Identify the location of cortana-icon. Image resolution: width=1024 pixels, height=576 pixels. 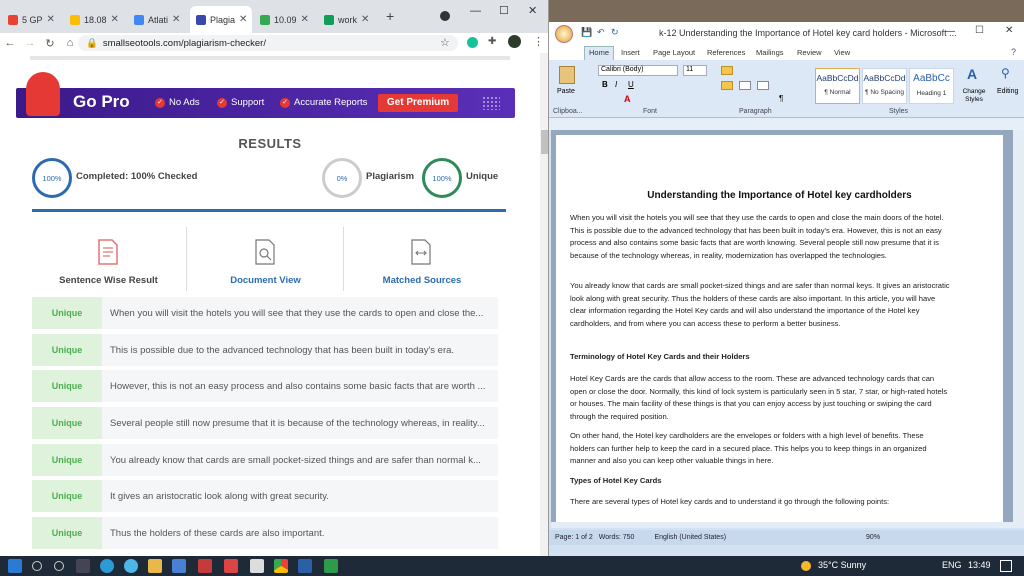
(59, 566).